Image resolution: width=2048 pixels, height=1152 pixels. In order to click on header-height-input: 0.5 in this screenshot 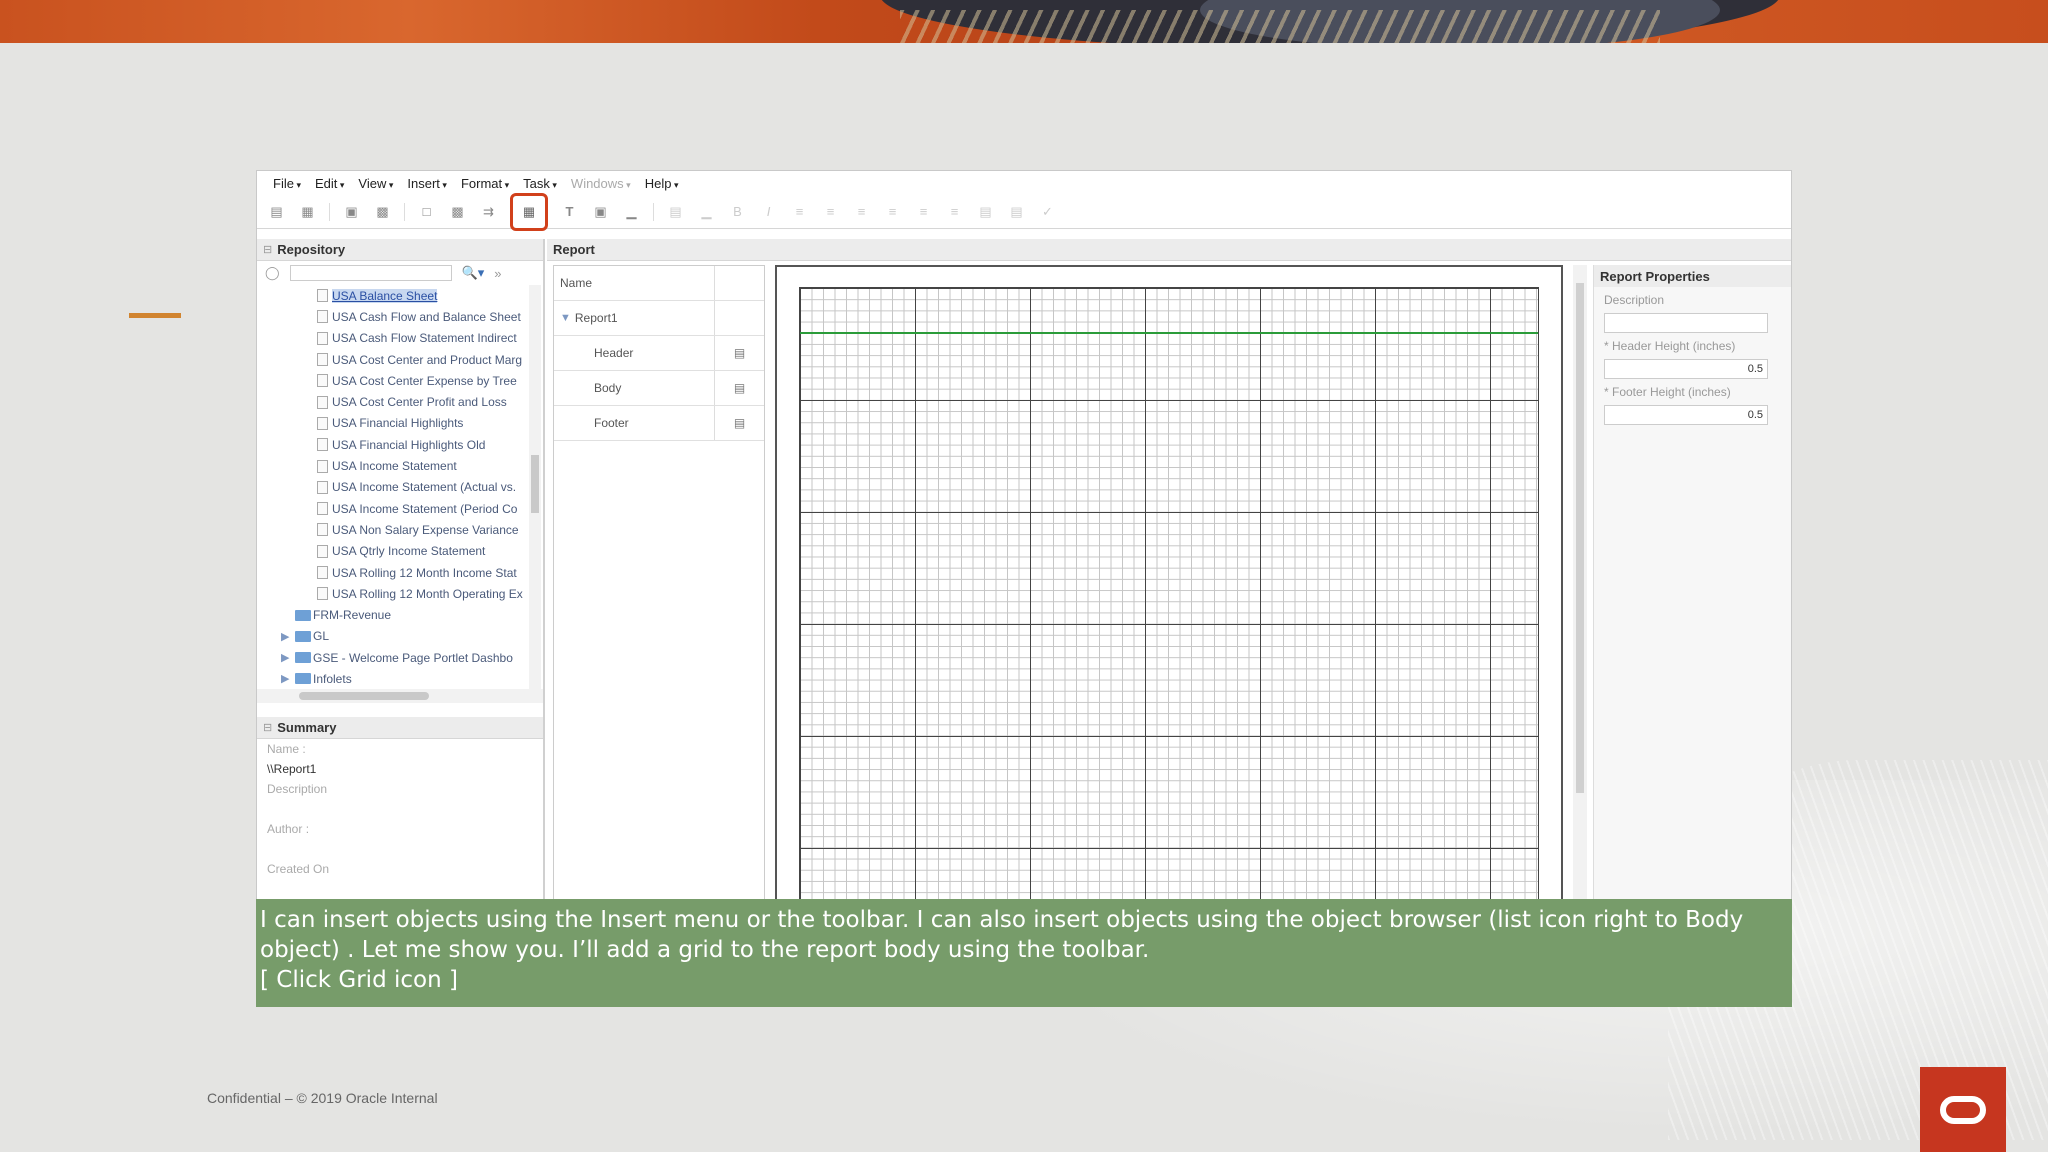, I will do `click(1686, 369)`.